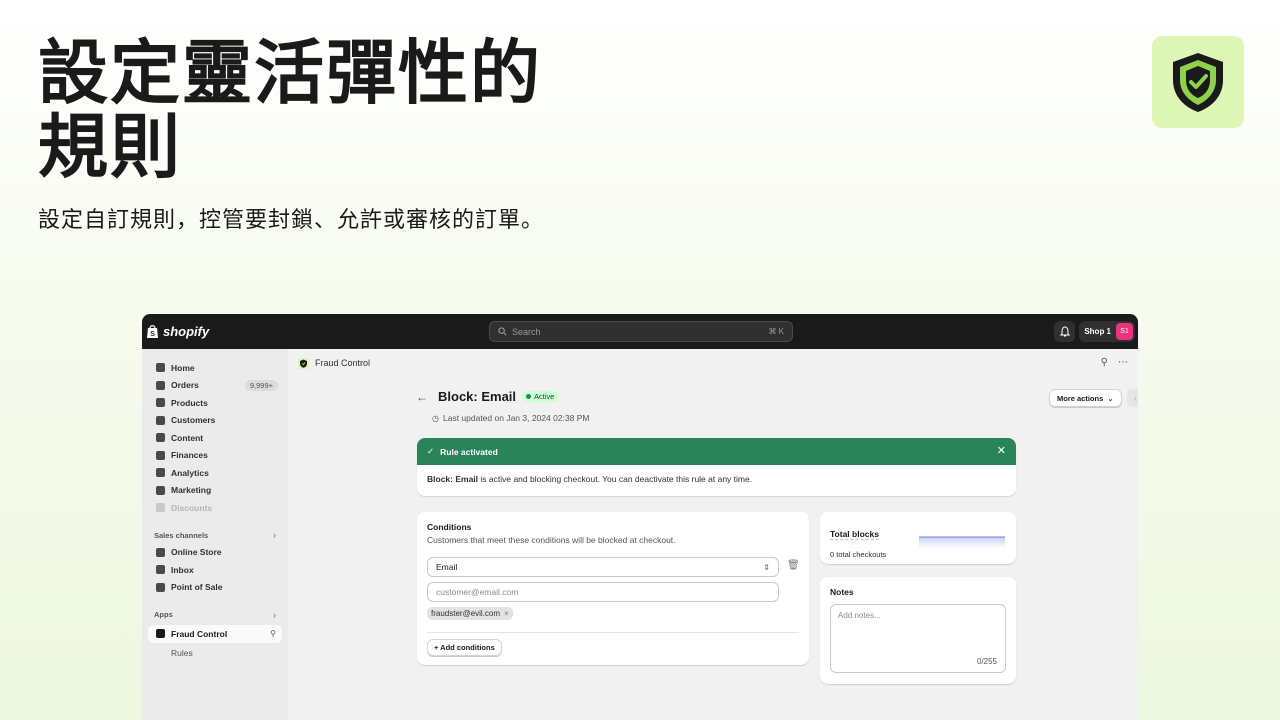 The width and height of the screenshot is (1280, 720). I want to click on hero-title-line2: 規則, so click(110, 147).